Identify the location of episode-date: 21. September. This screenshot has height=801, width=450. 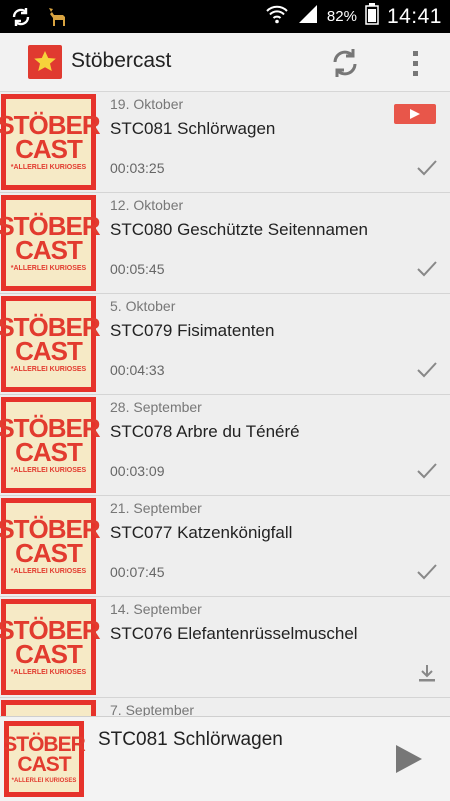
(156, 508).